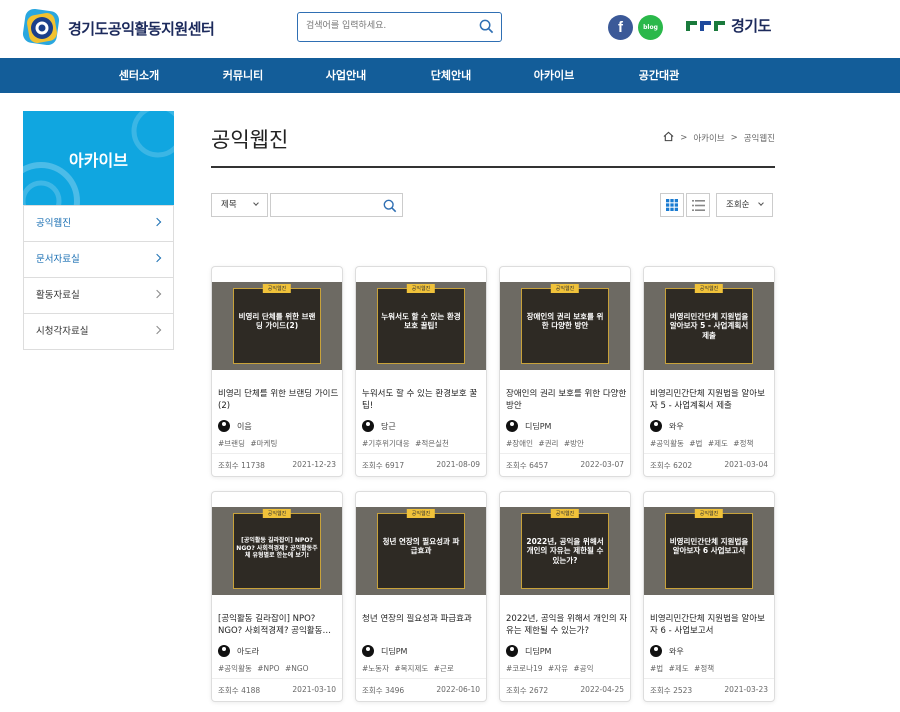 Image resolution: width=900 pixels, height=712 pixels. Describe the element at coordinates (250, 140) in the screenshot. I see `page-title: 공익웹진` at that location.